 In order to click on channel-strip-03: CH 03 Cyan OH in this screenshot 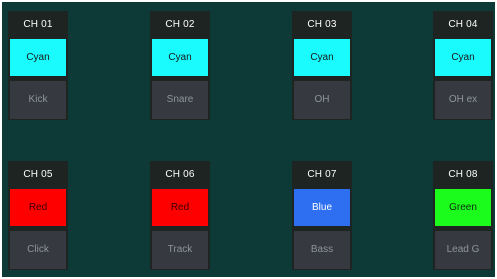, I will do `click(322, 65)`.